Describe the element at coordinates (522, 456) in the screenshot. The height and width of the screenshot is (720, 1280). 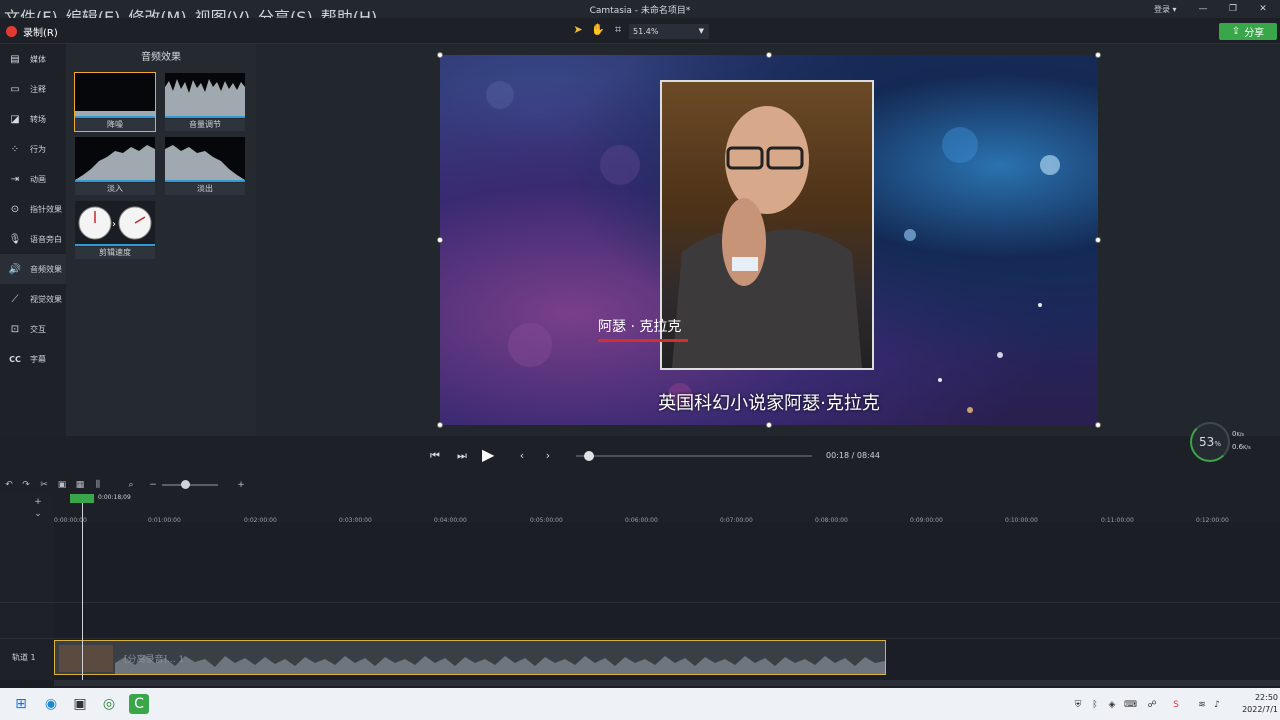
I see `previous-icon: ‹` at that location.